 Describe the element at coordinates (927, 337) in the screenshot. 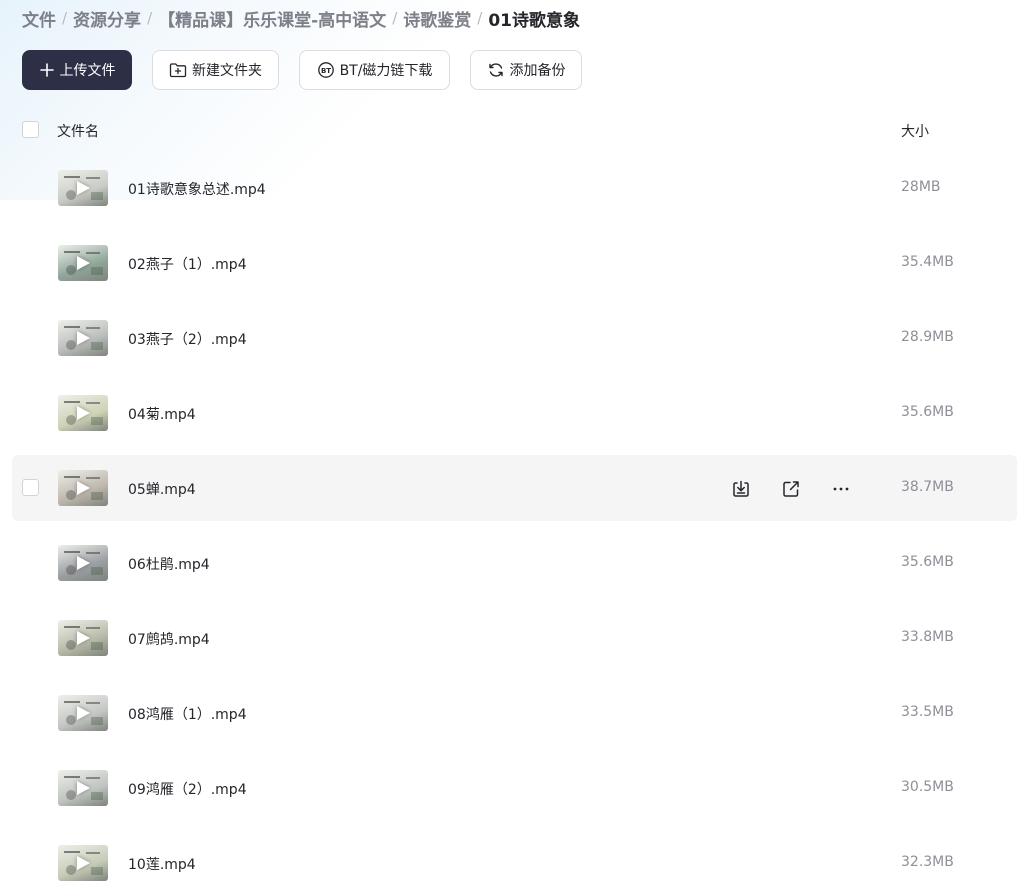

I see `file-size: 28.9MB` at that location.